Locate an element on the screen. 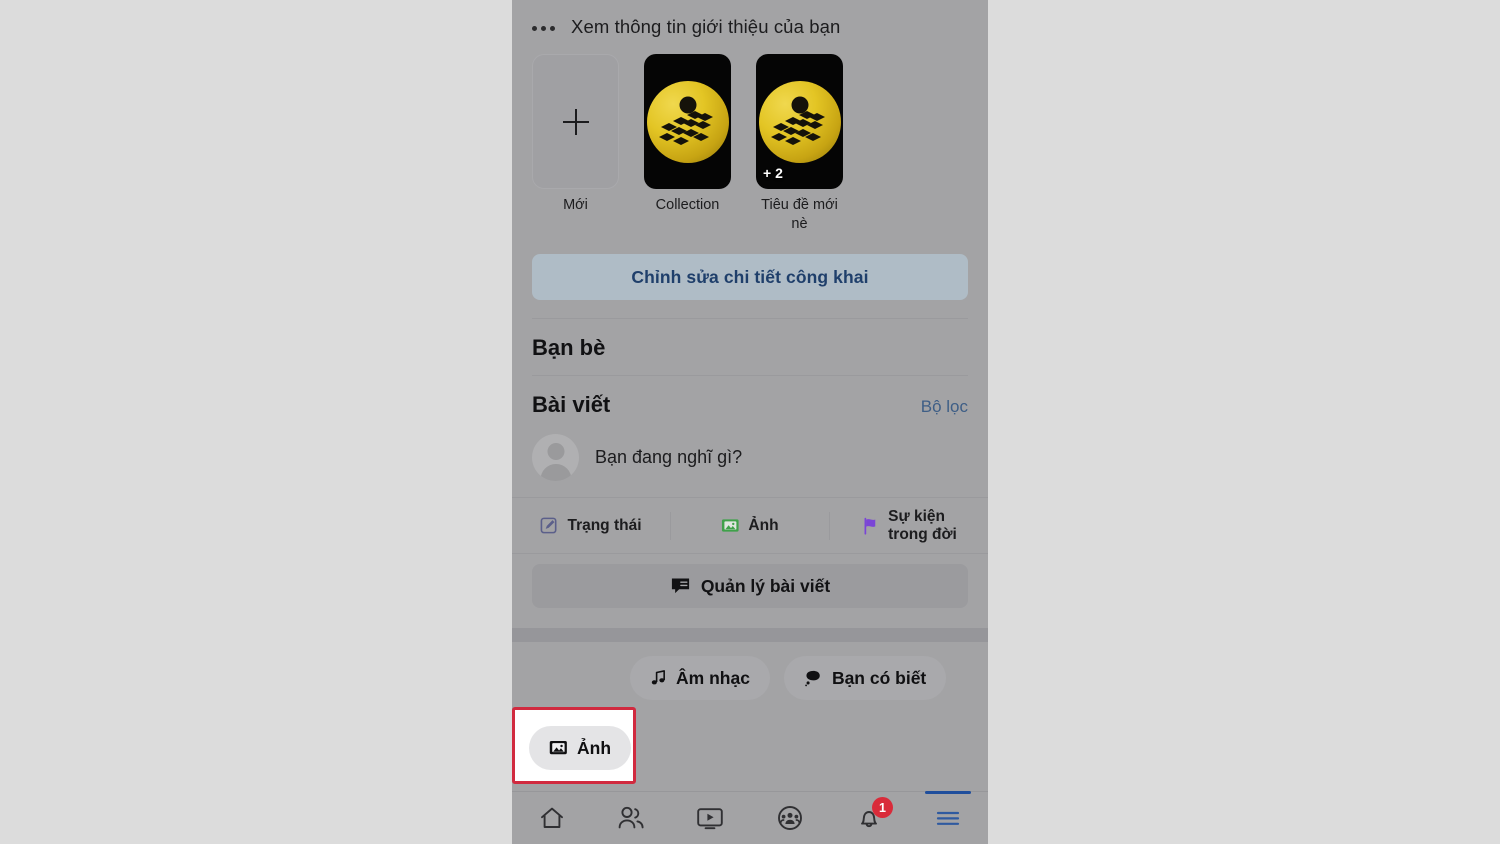 The image size is (1500, 844). chip-music: Âm nhạc is located at coordinates (700, 678).